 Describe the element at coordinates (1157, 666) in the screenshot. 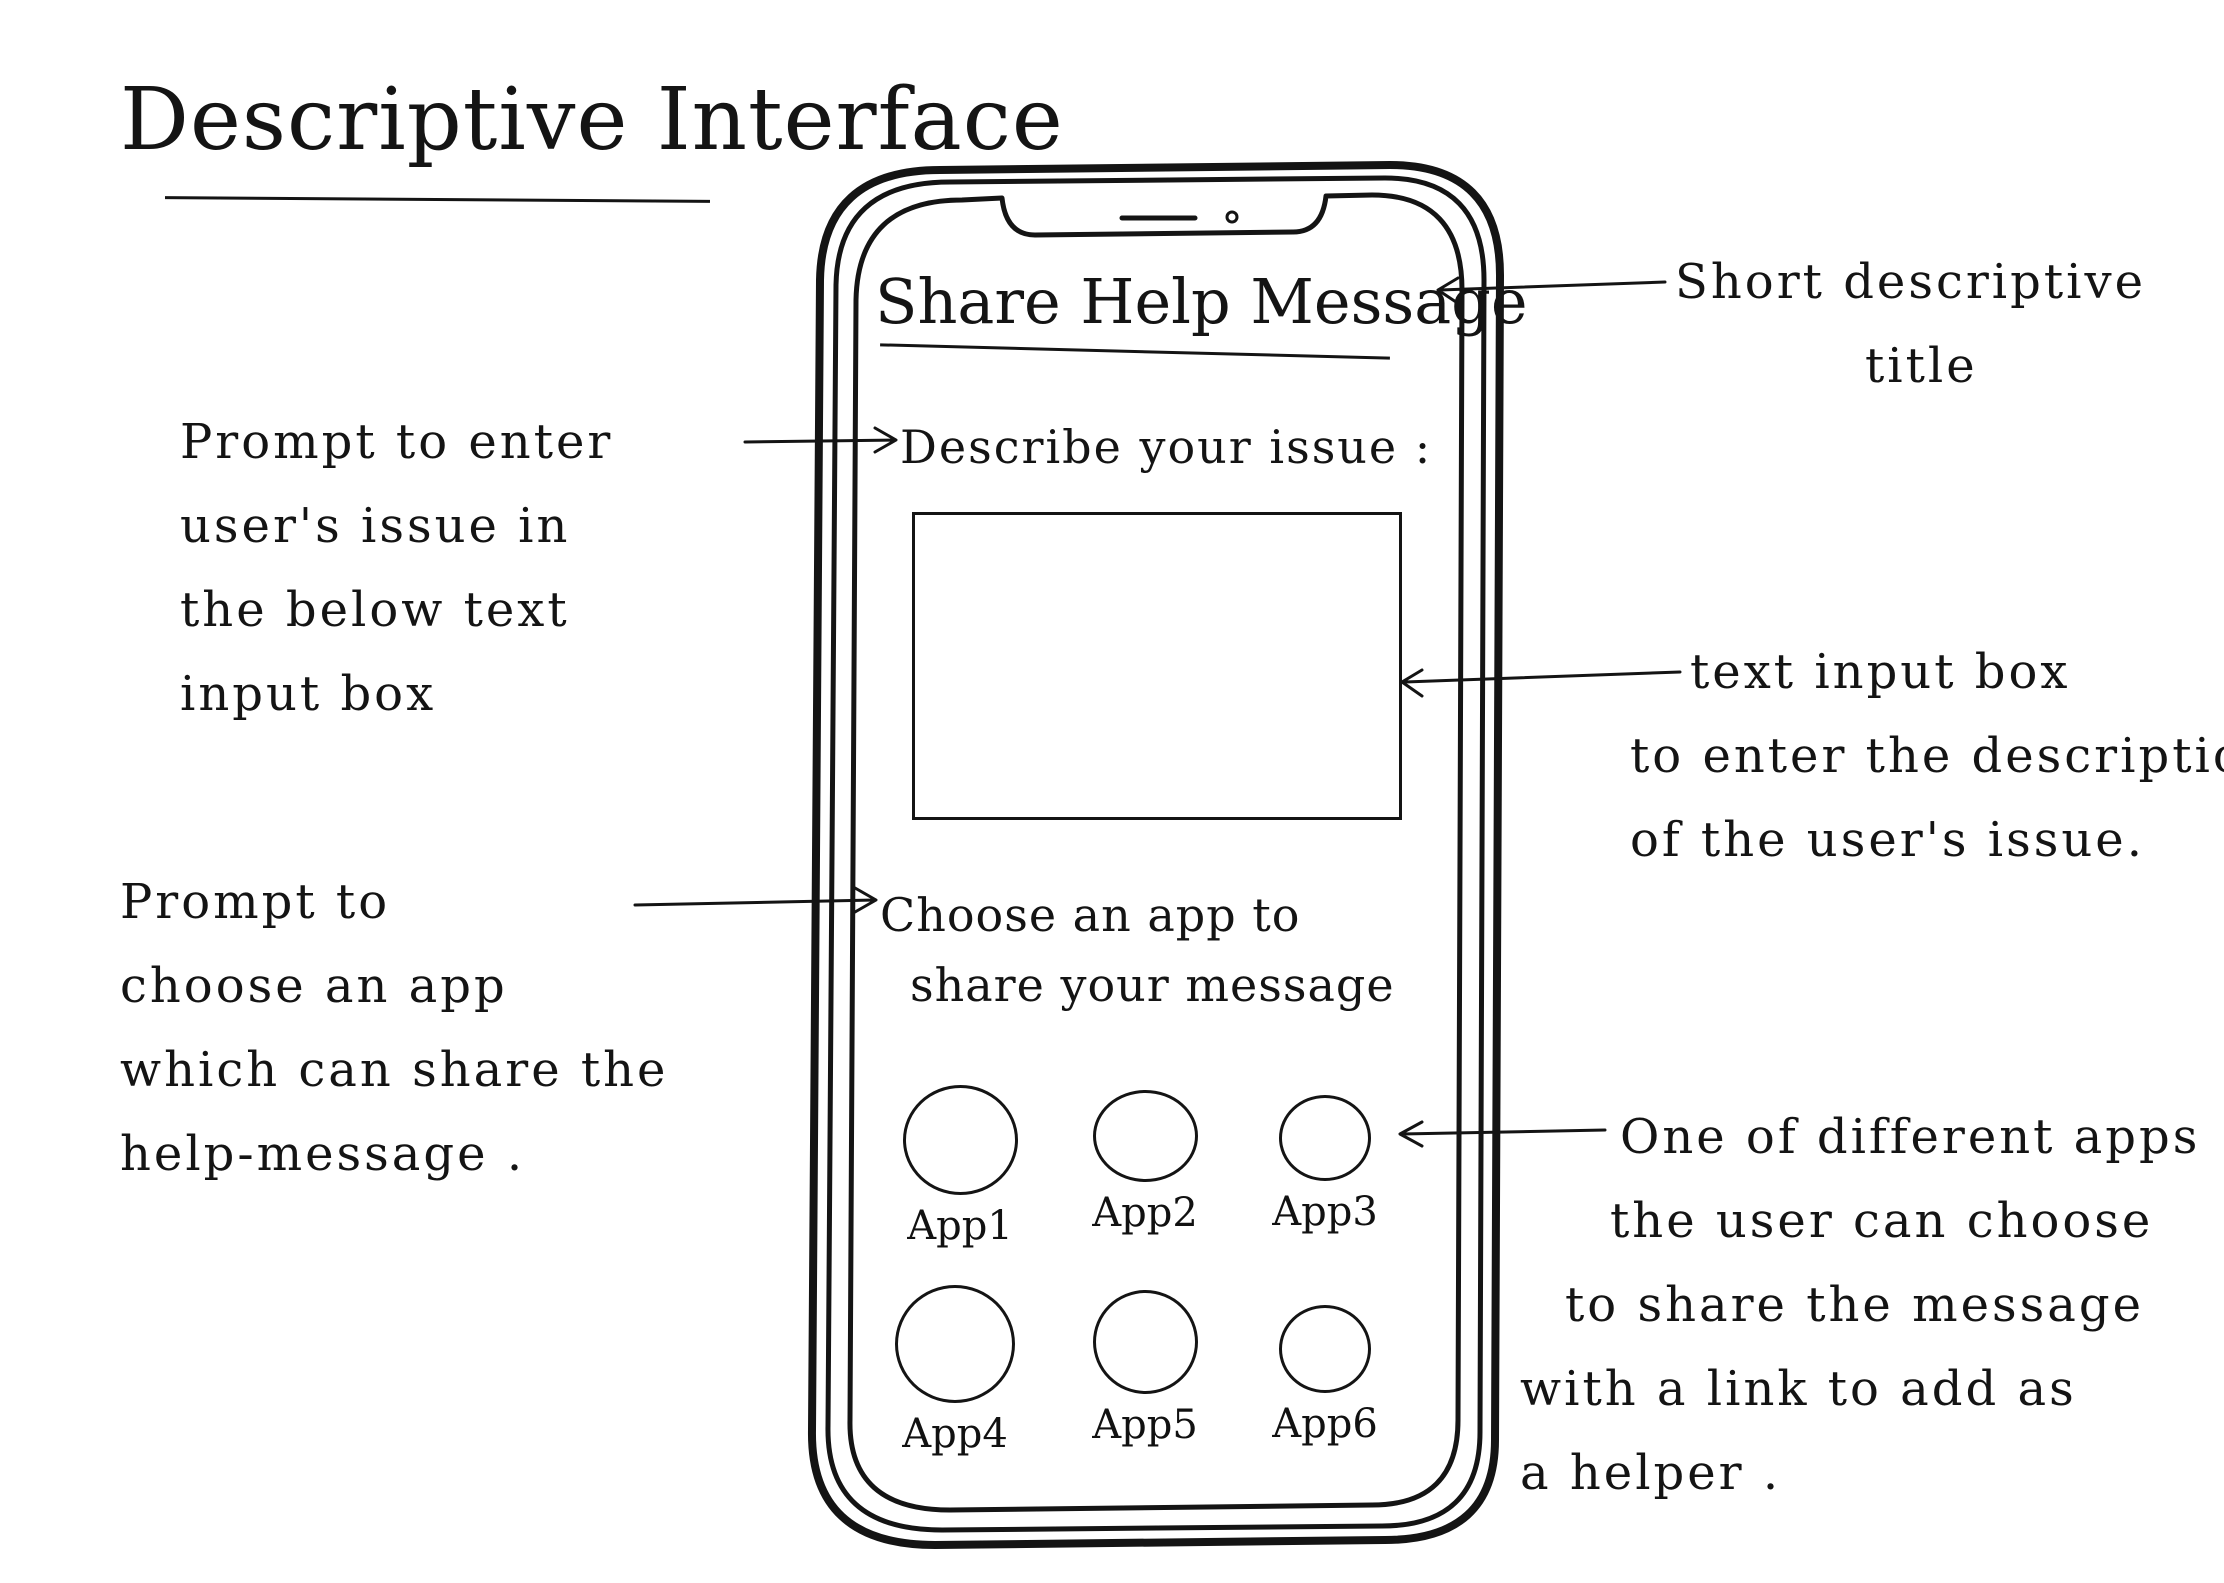

I see `issue-description-input` at that location.